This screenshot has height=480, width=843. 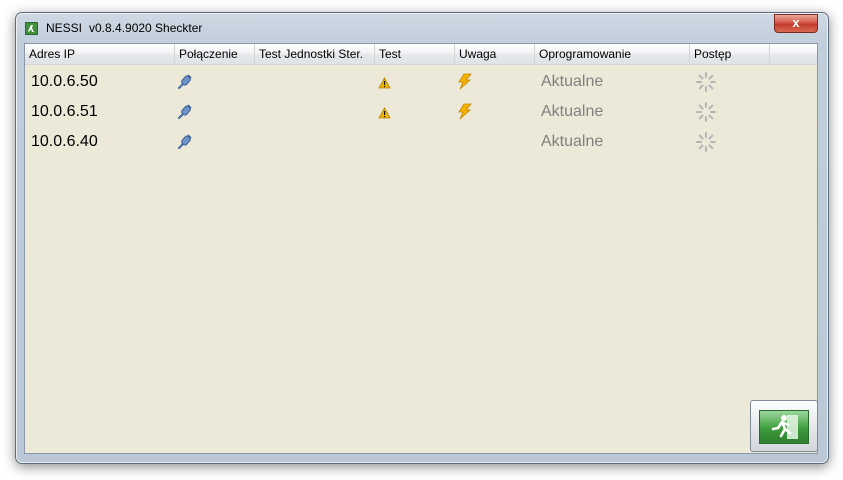 I want to click on app-name: NESSI, so click(x=64, y=28).